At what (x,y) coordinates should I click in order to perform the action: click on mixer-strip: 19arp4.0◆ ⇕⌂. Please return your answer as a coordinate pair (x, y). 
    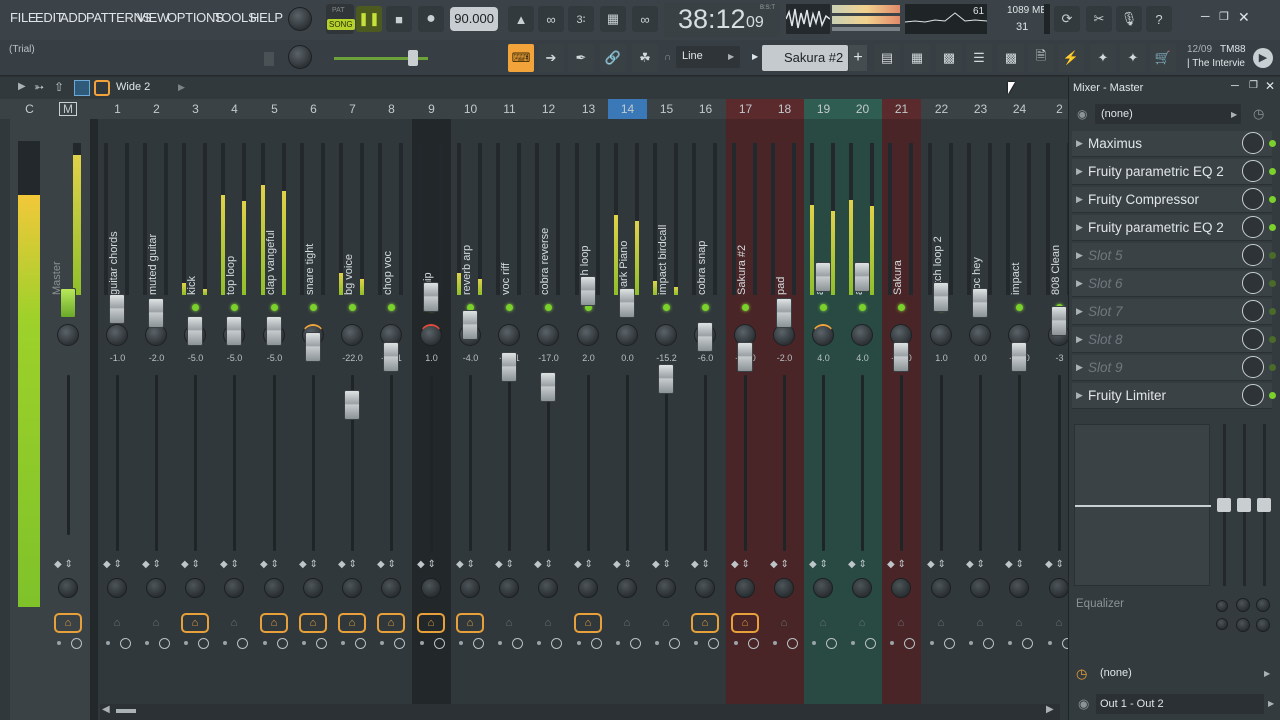
    Looking at the image, I should click on (823, 409).